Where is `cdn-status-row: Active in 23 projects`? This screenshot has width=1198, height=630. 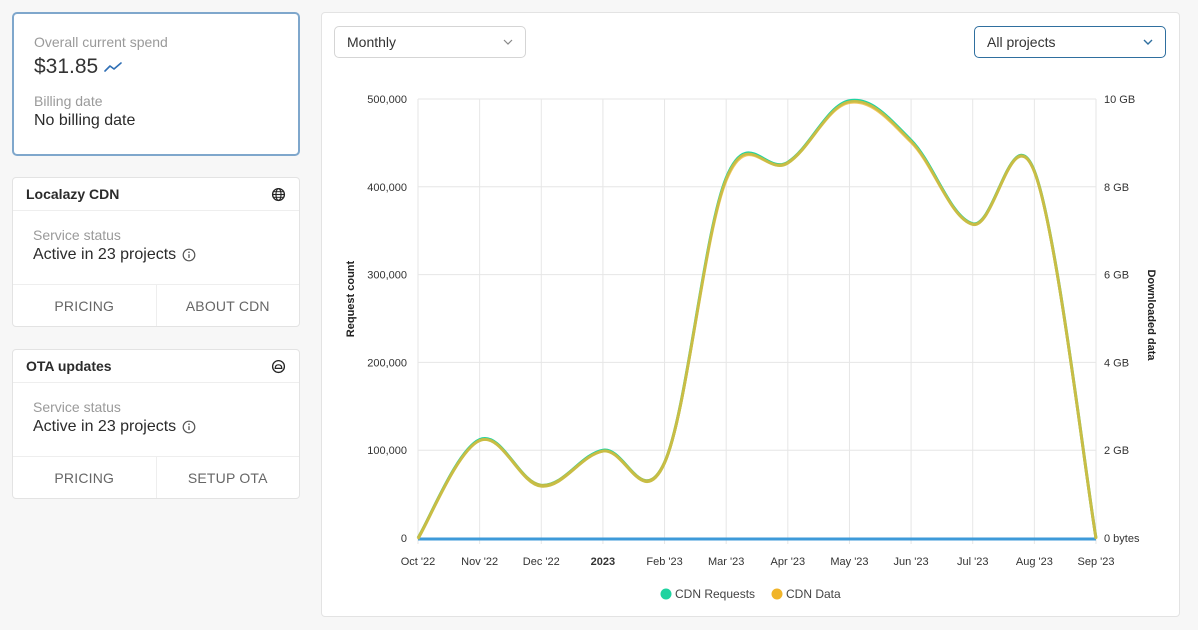
cdn-status-row: Active in 23 projects is located at coordinates (156, 255).